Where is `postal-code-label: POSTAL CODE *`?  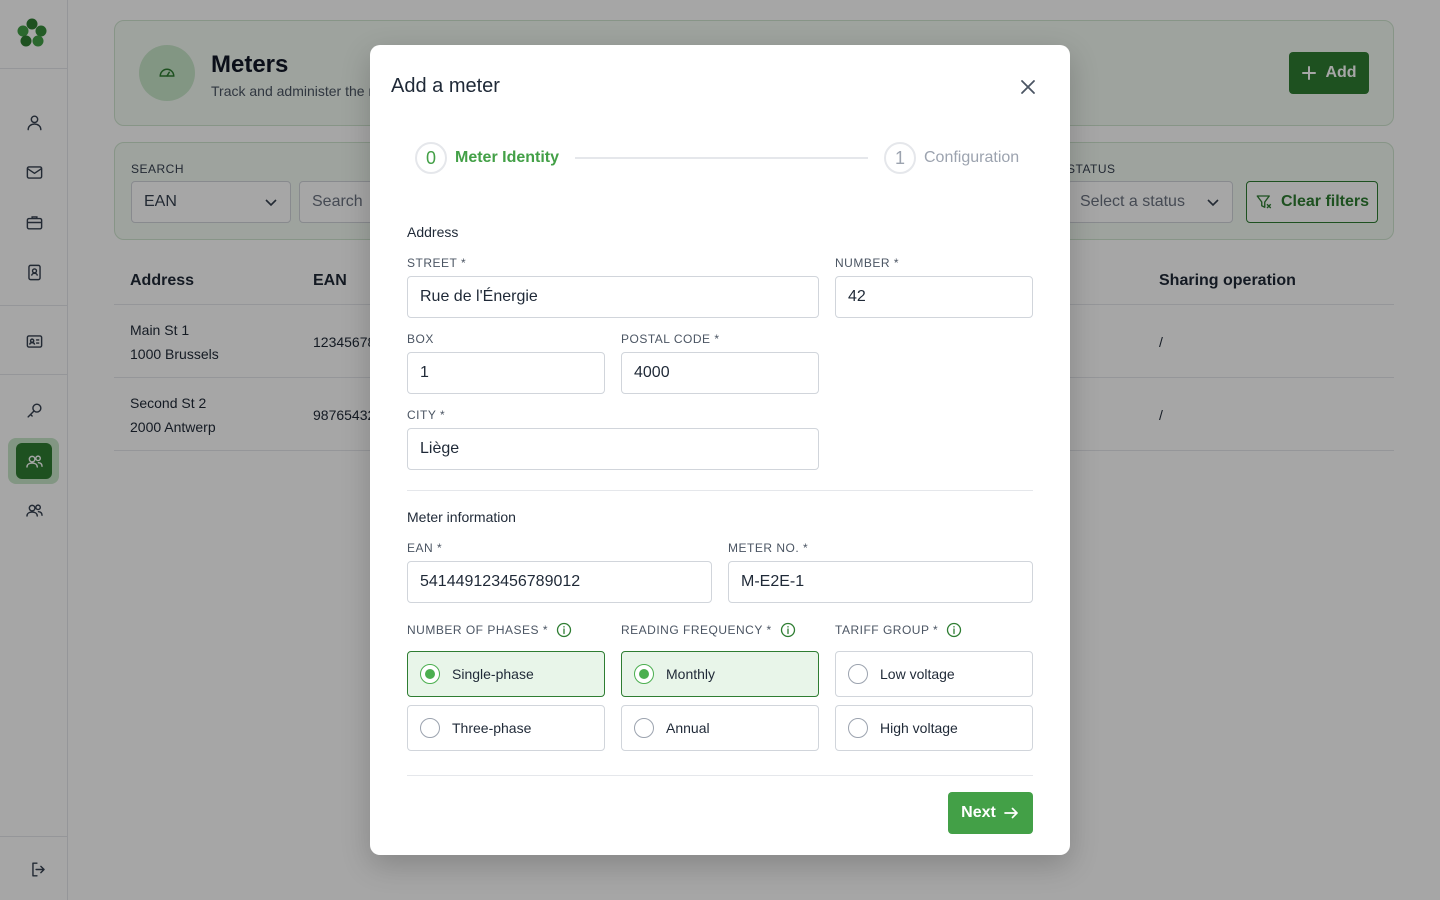
postal-code-label: POSTAL CODE * is located at coordinates (670, 339).